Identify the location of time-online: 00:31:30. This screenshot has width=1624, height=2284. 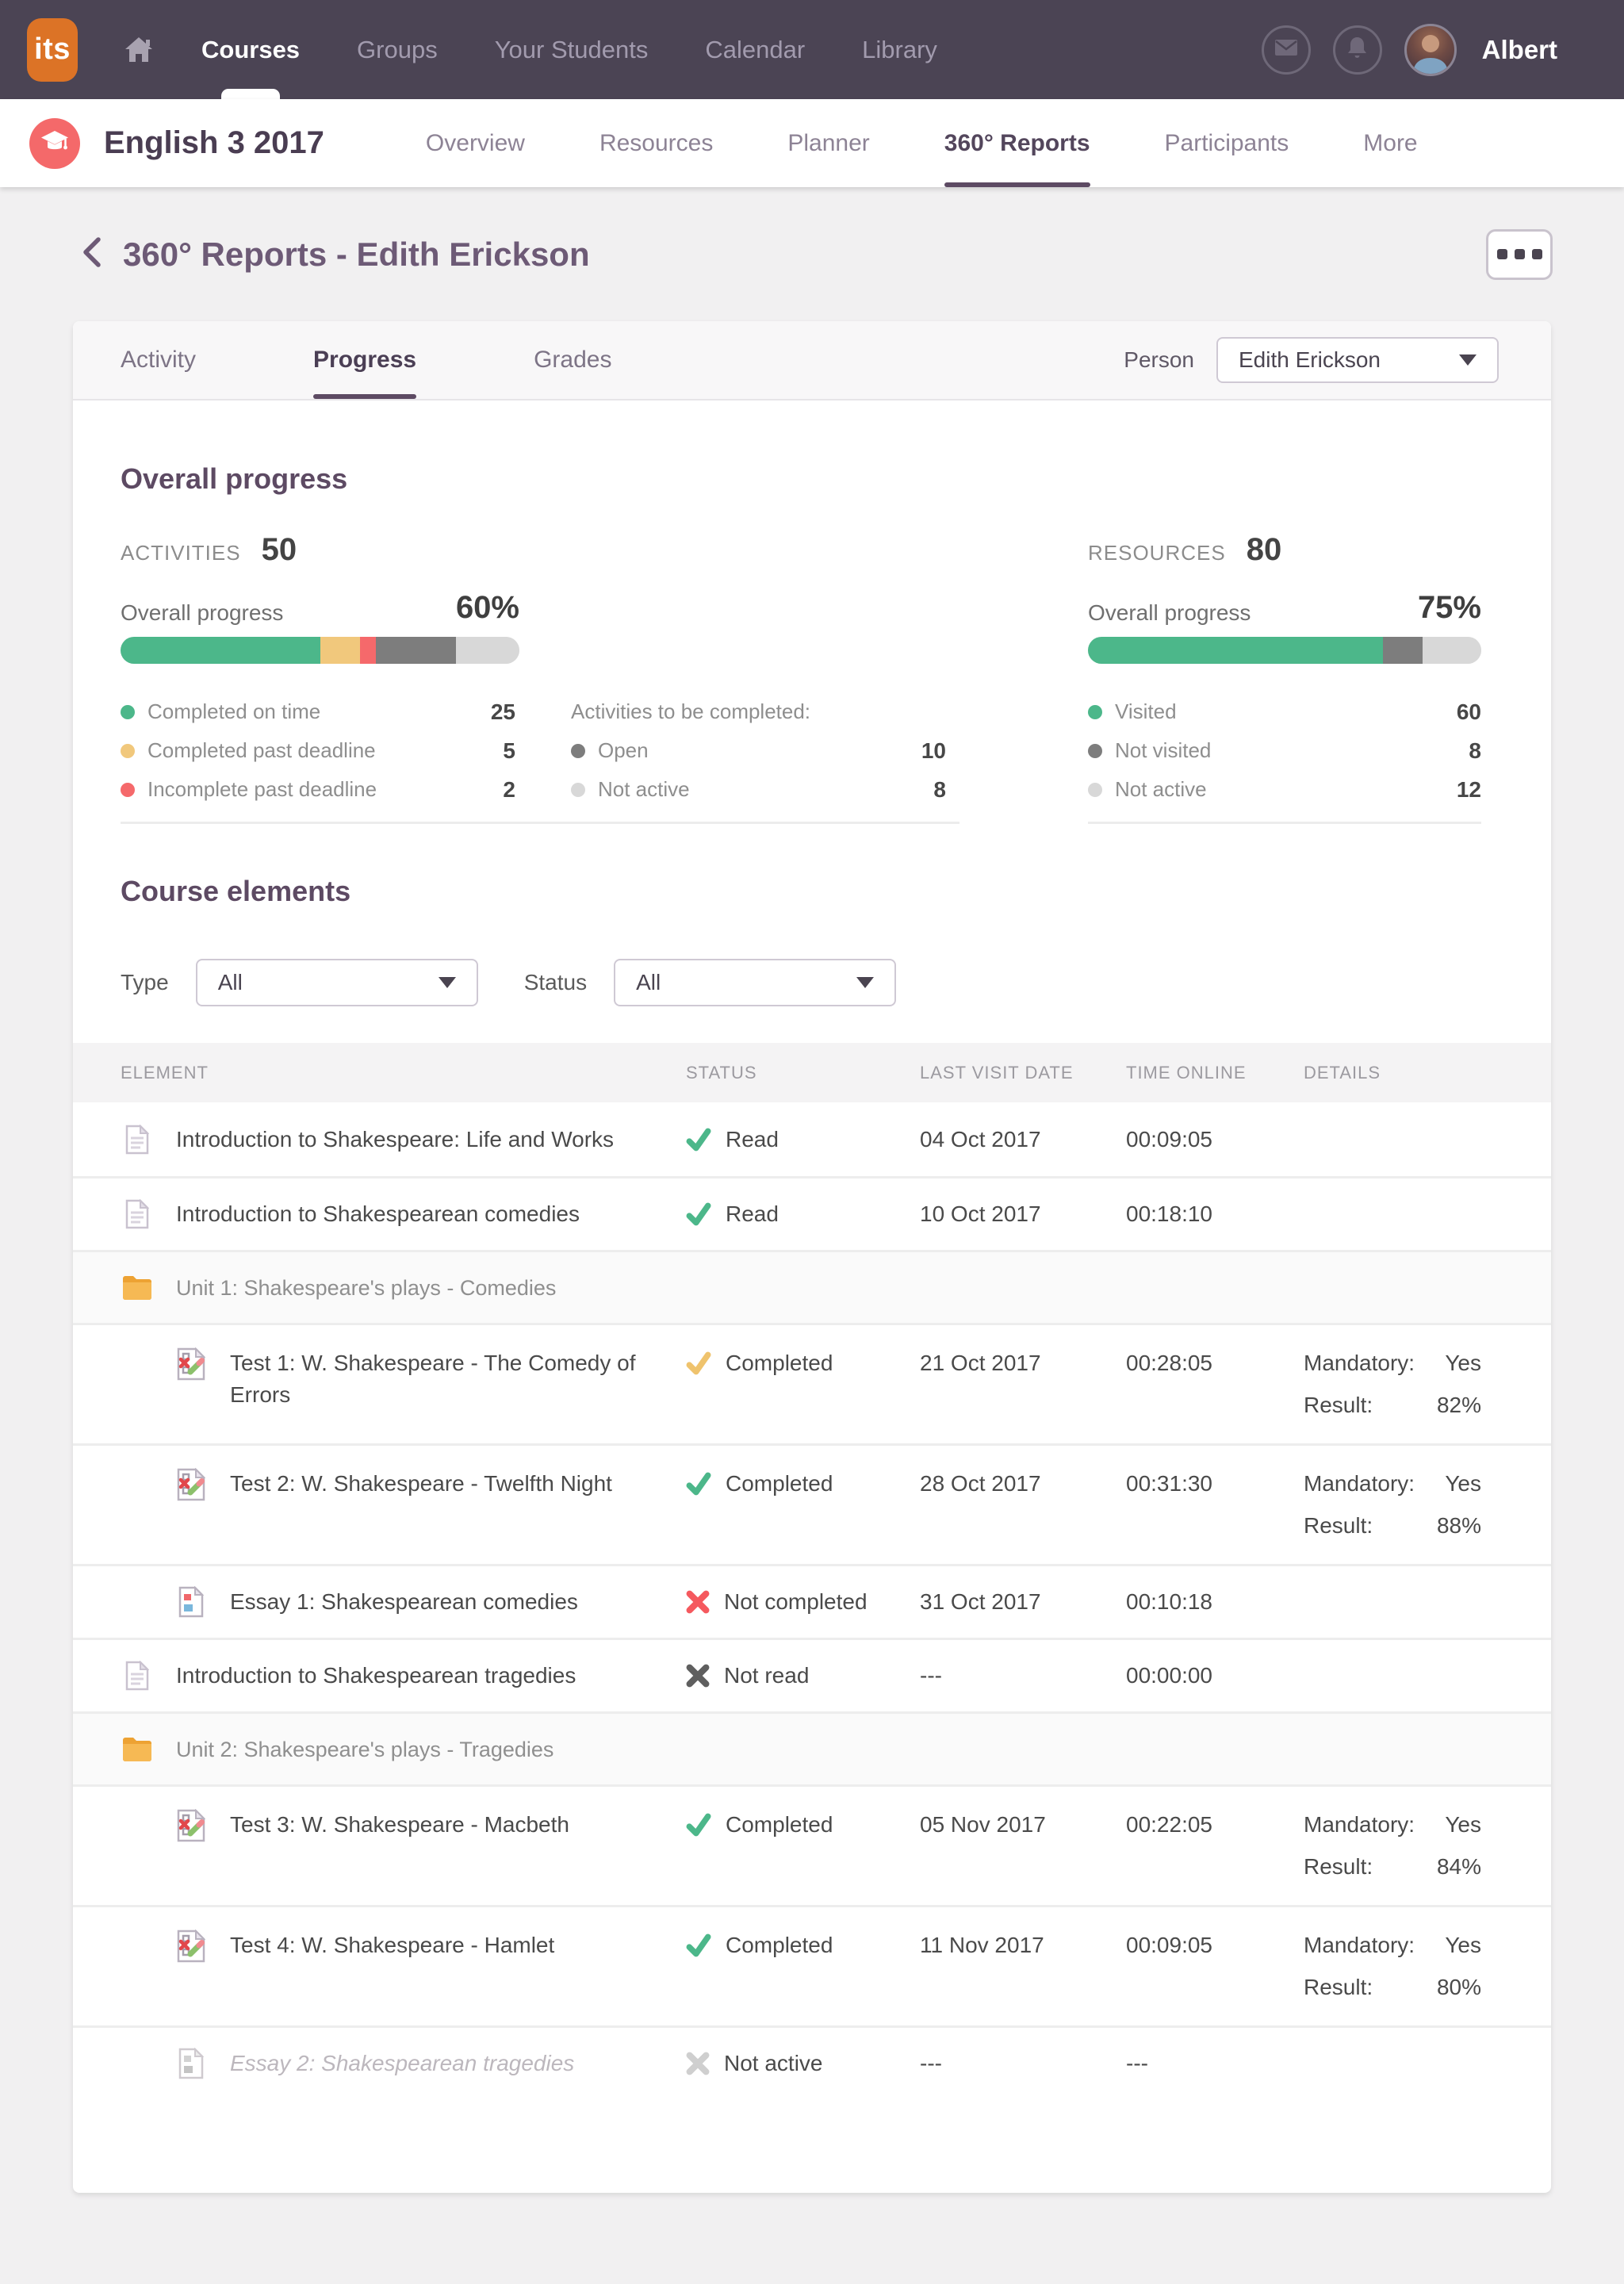
(1169, 1483).